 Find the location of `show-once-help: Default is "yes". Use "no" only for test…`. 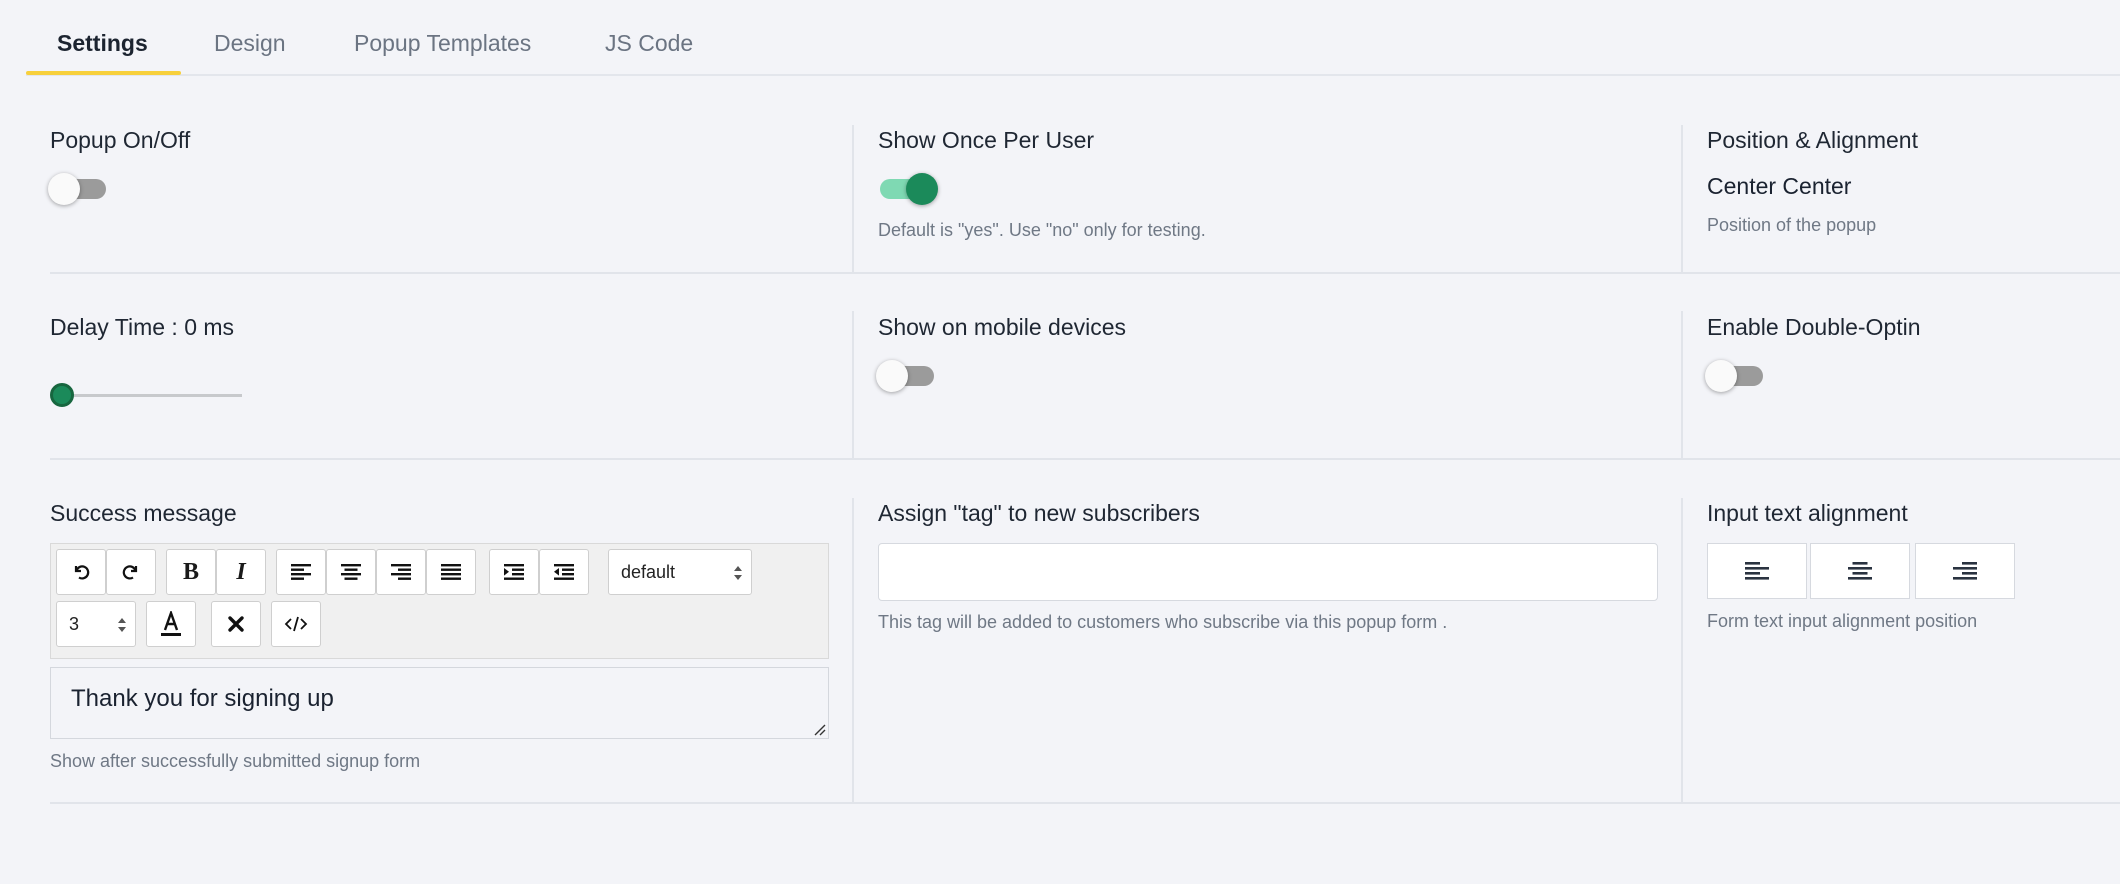

show-once-help: Default is "yes". Use "no" only for test… is located at coordinates (1042, 230).